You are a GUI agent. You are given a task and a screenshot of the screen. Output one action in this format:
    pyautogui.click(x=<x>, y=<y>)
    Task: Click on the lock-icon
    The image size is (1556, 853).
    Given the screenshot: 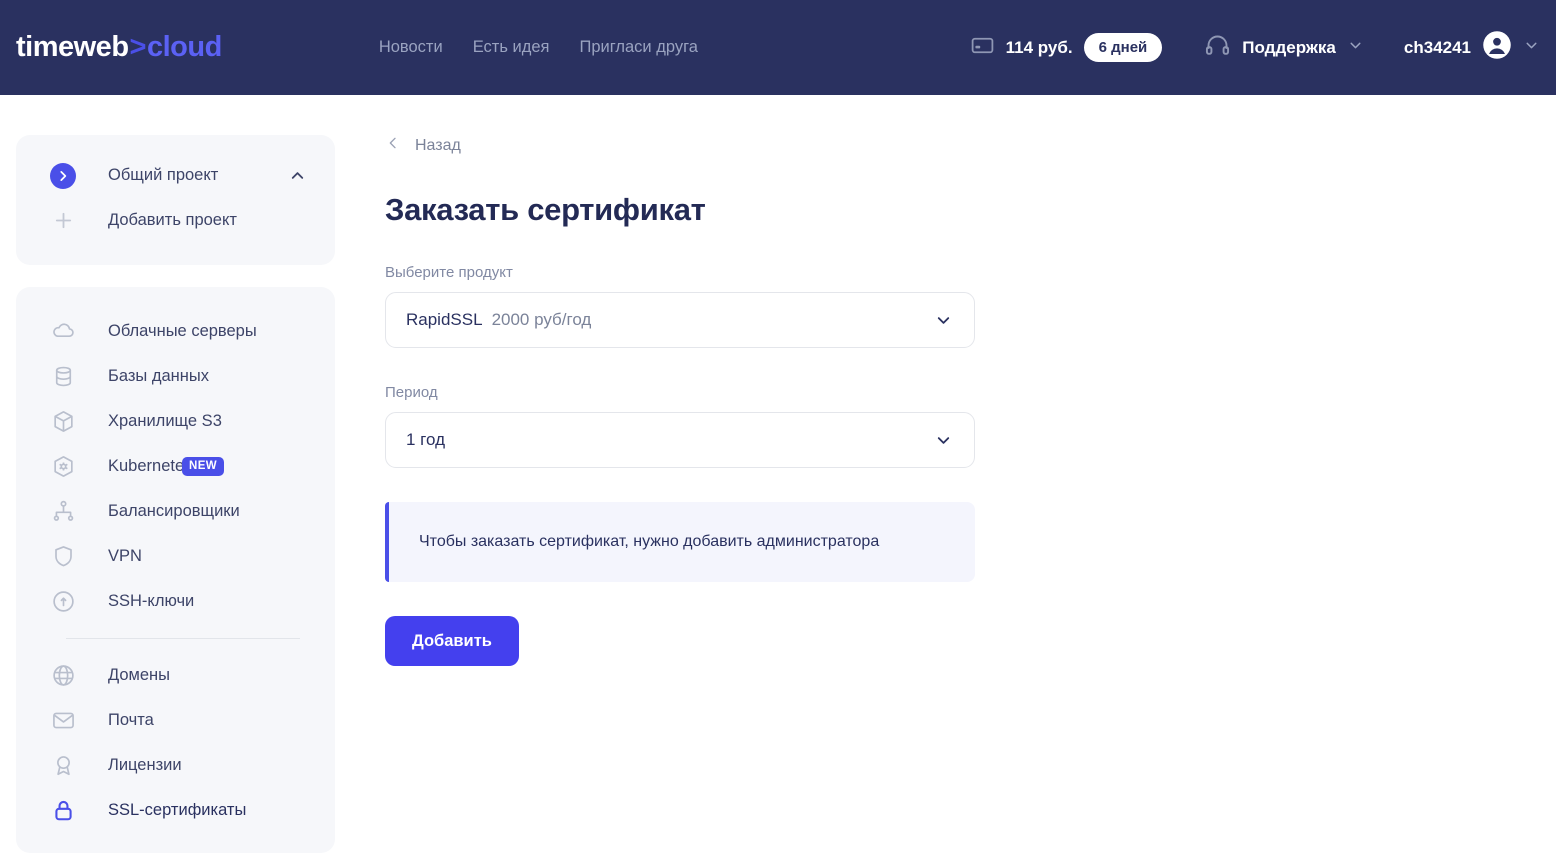 What is the action you would take?
    pyautogui.click(x=63, y=811)
    